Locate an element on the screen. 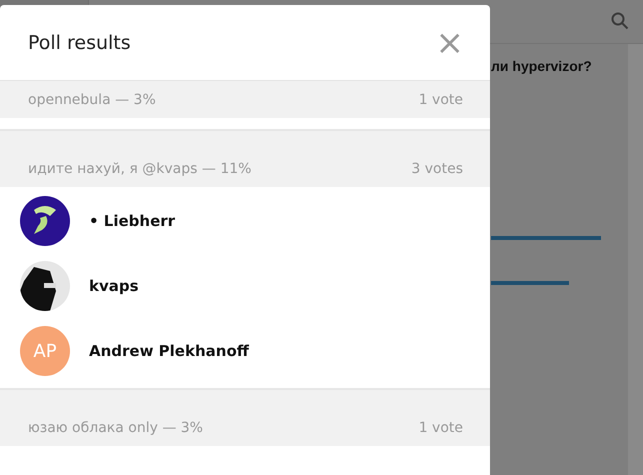  poll-question: ли hypervizor? is located at coordinates (542, 66).